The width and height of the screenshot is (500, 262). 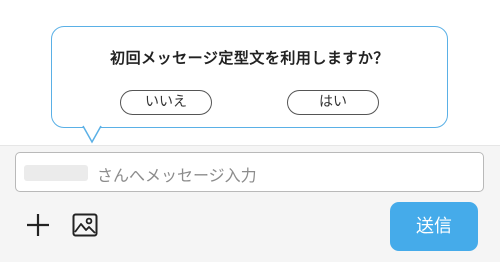 What do you see at coordinates (38, 225) in the screenshot?
I see `plus-icon` at bounding box center [38, 225].